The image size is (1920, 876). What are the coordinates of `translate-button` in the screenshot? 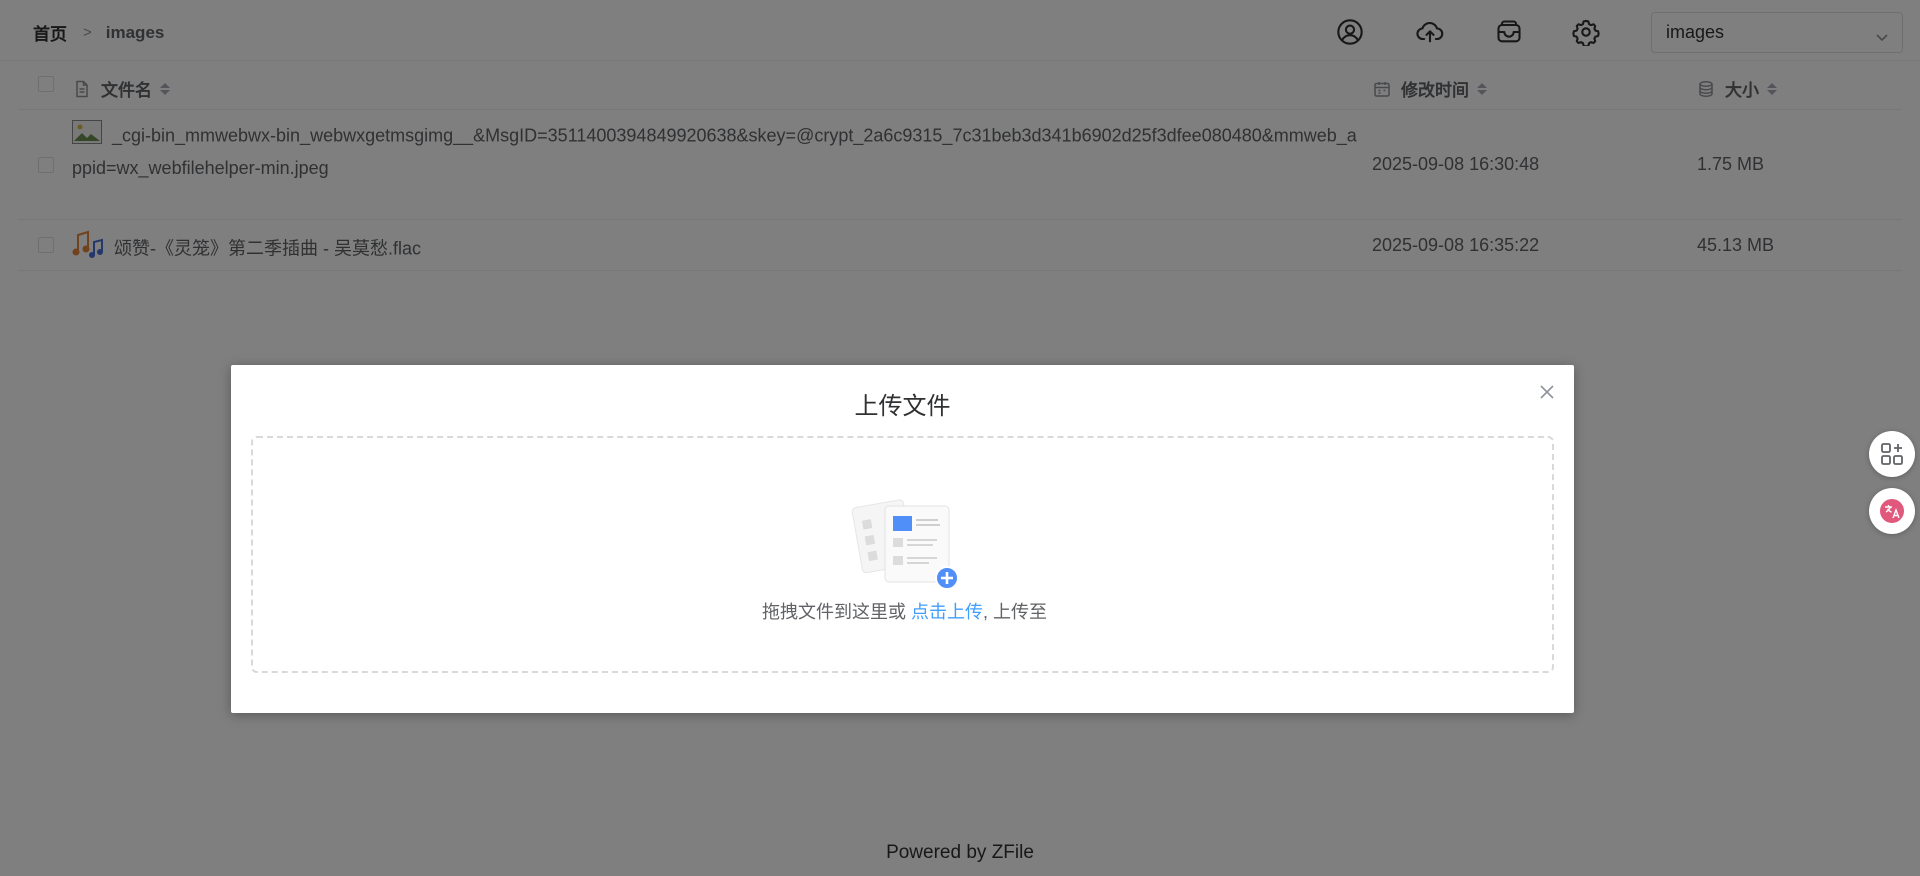 It's located at (1892, 511).